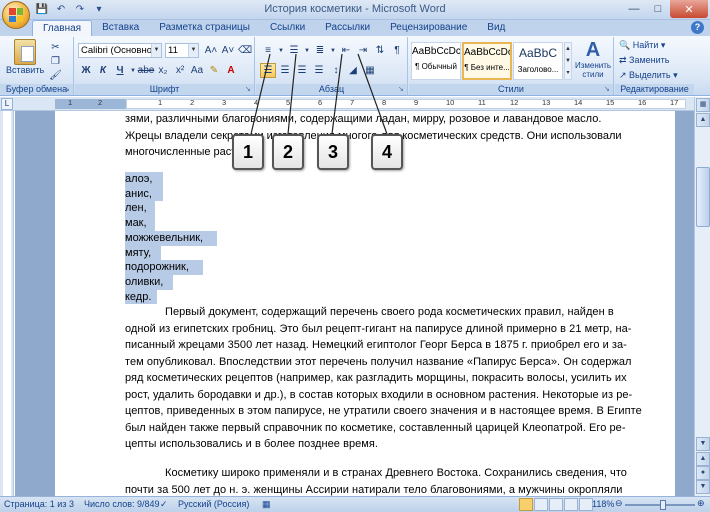  I want to click on font-family-select: Calibri (Основной те ▼, so click(120, 50).